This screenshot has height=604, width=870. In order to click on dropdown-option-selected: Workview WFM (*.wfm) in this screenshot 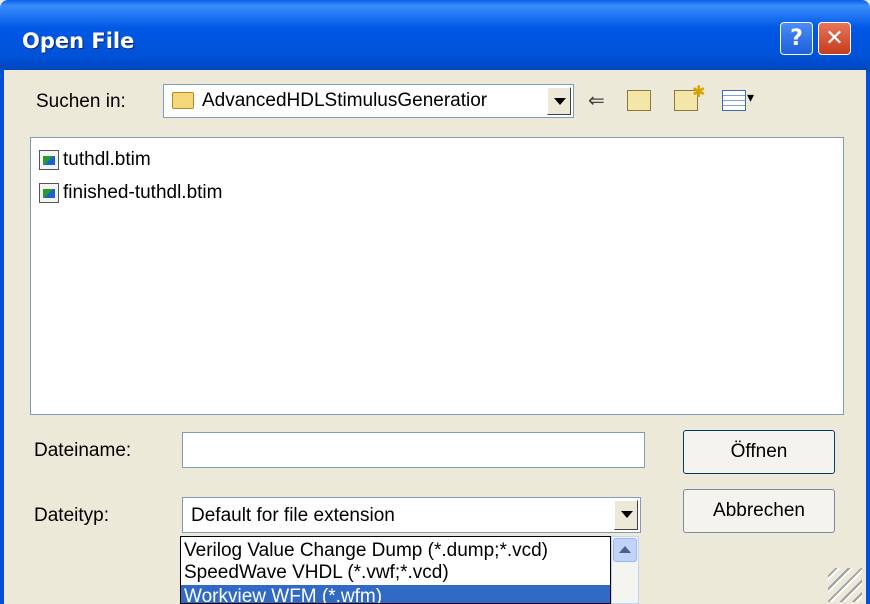, I will do `click(395, 594)`.